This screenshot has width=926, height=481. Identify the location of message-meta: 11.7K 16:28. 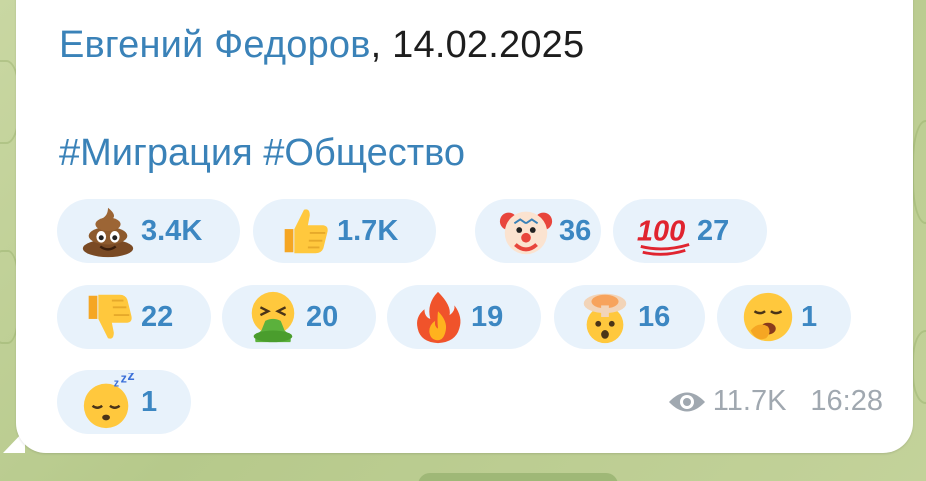
(775, 401).